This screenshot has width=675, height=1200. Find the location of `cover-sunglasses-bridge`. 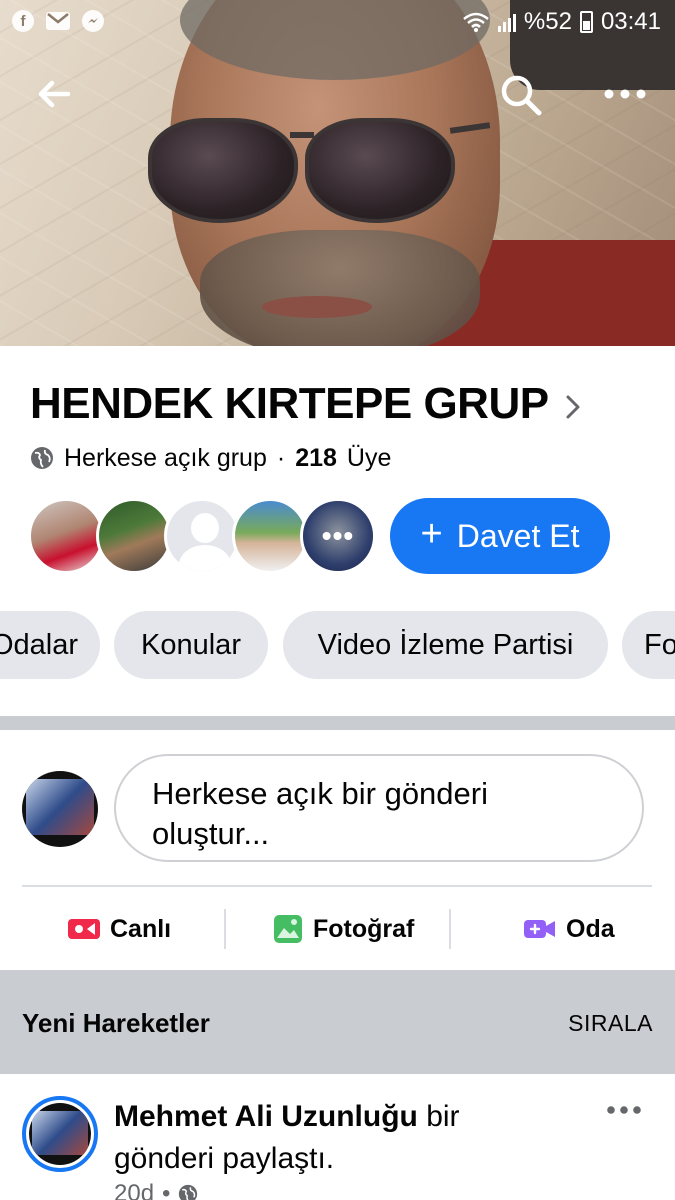

cover-sunglasses-bridge is located at coordinates (302, 135).